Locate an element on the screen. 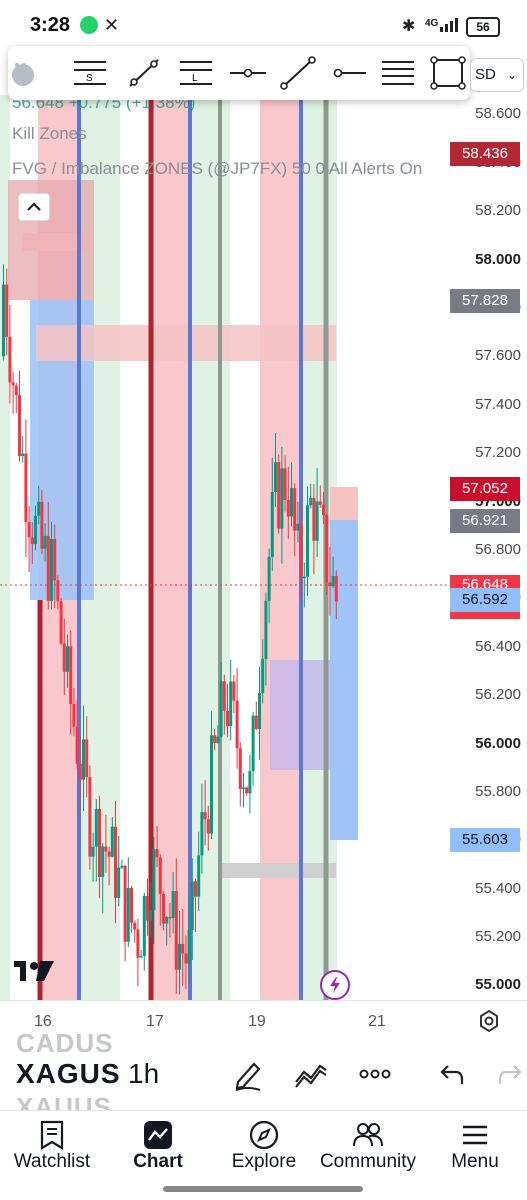  nav-menu: Menu is located at coordinates (475, 1146).